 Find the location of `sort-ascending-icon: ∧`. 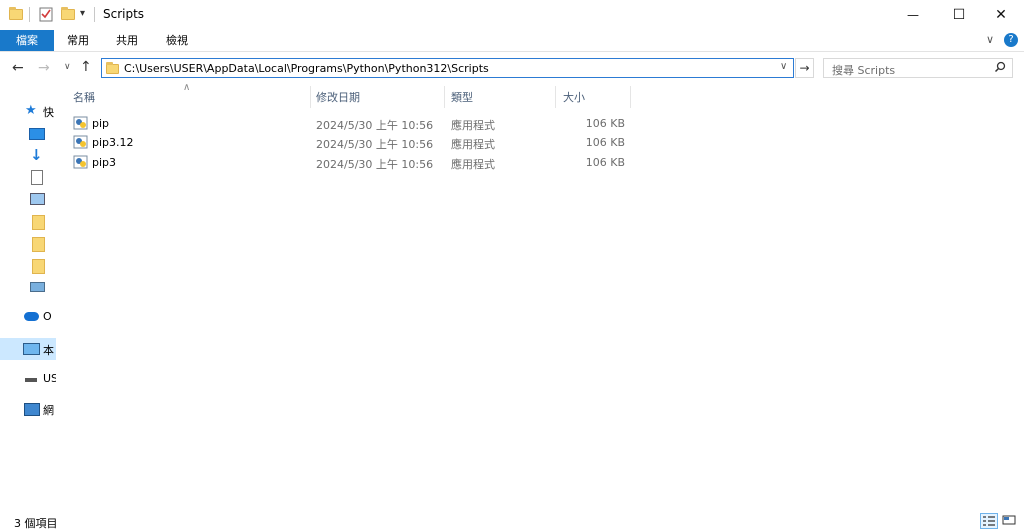

sort-ascending-icon: ∧ is located at coordinates (187, 87).